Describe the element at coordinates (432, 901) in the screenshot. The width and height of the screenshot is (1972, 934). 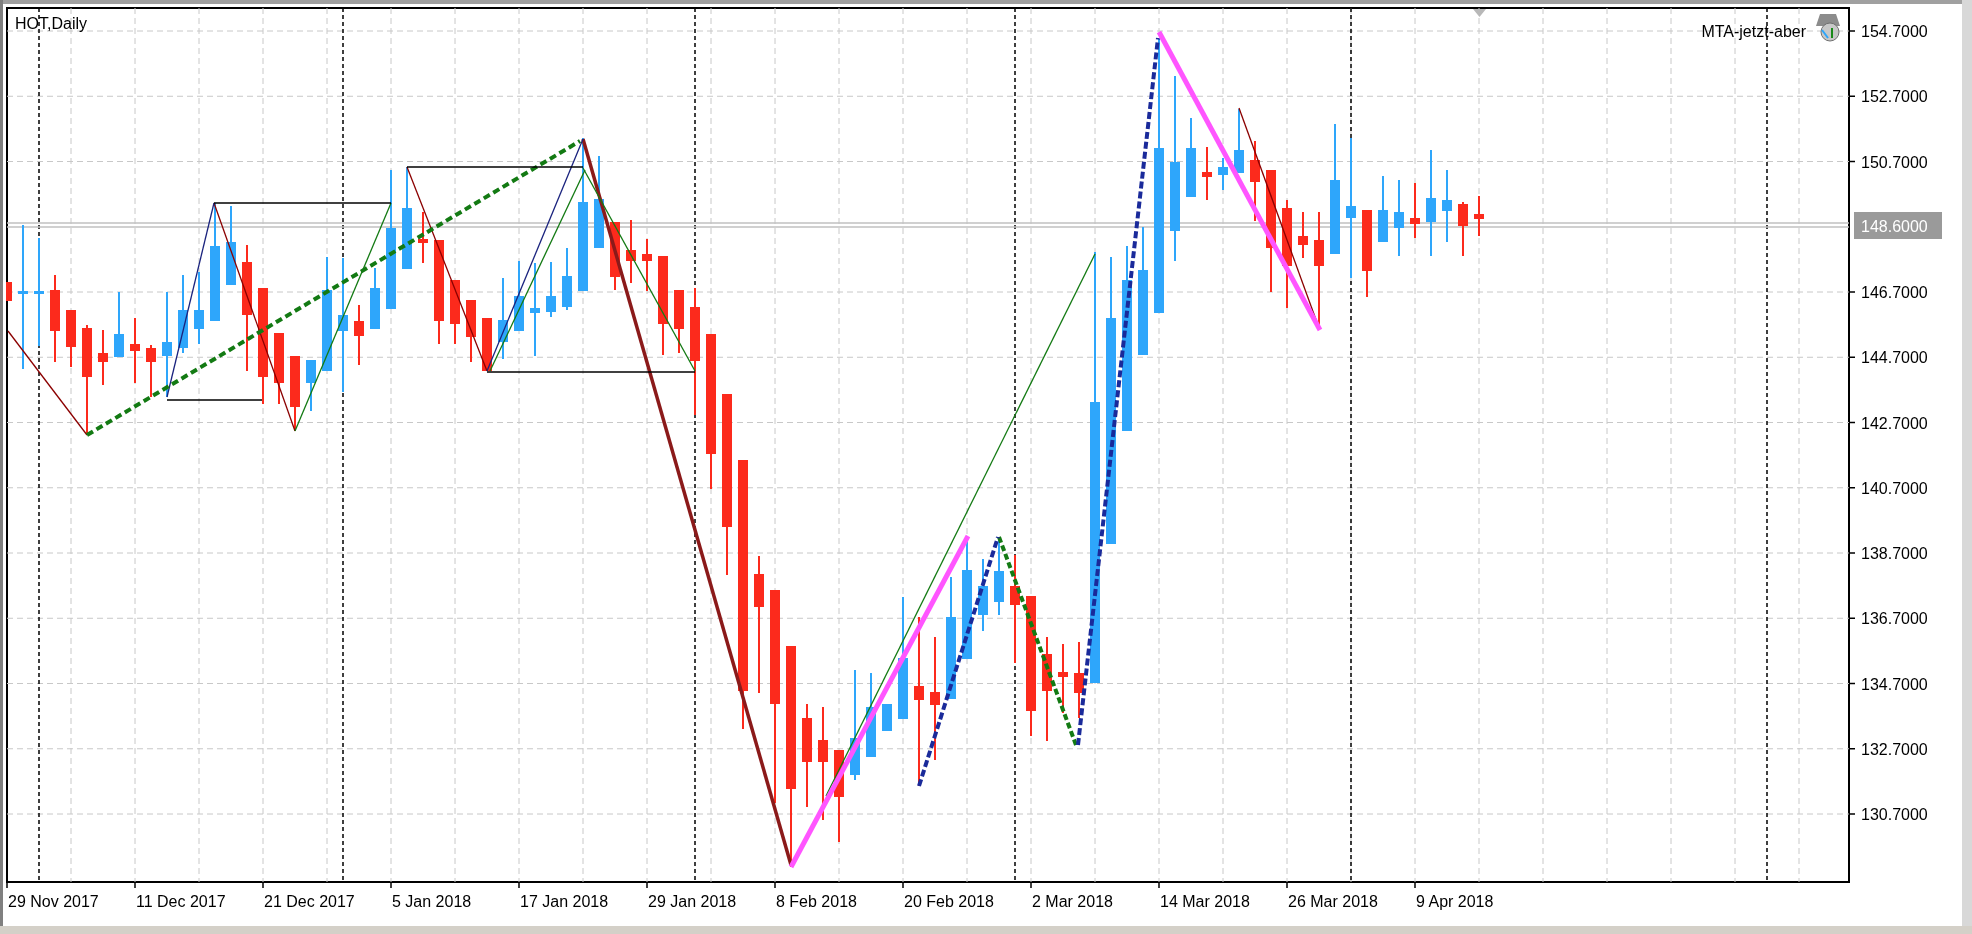
I see `date-label: 5 Jan 2018` at that location.